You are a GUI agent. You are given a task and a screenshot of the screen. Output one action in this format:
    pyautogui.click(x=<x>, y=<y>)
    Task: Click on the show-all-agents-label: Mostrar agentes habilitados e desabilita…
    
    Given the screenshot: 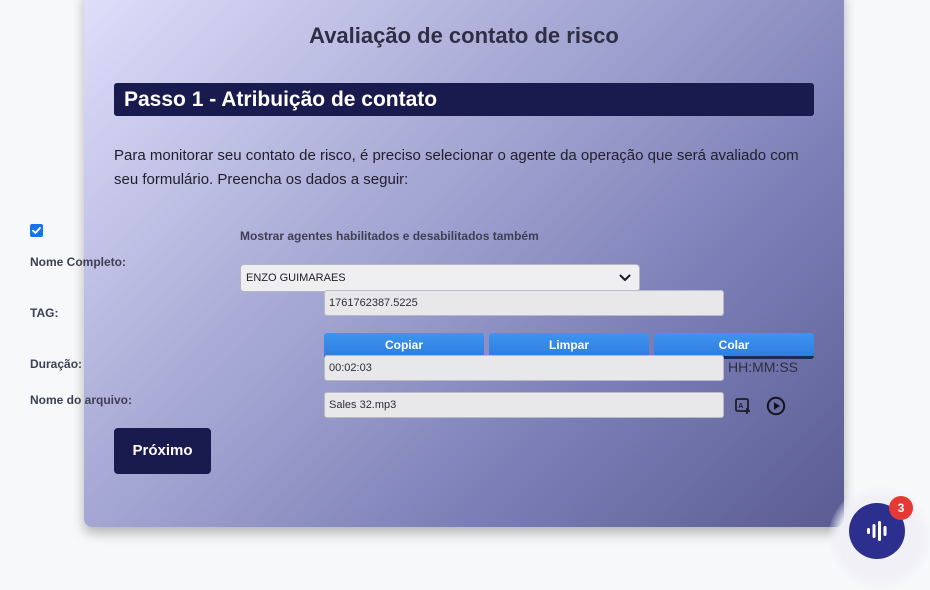 What is the action you would take?
    pyautogui.click(x=389, y=236)
    